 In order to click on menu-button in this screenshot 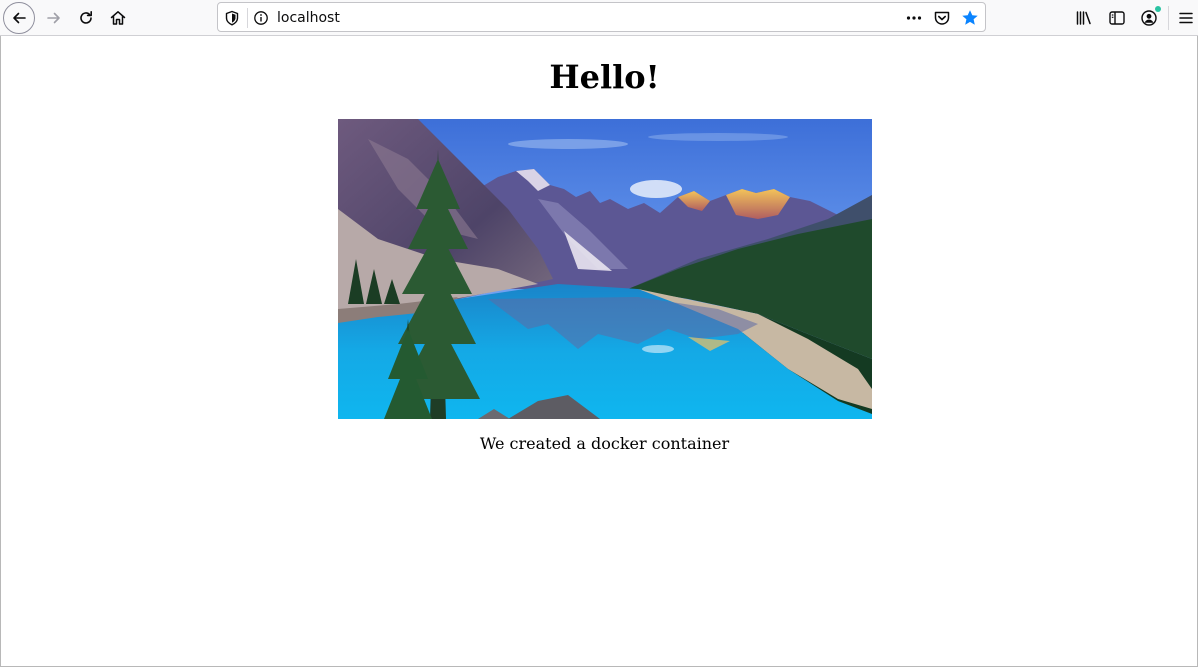, I will do `click(1184, 18)`.